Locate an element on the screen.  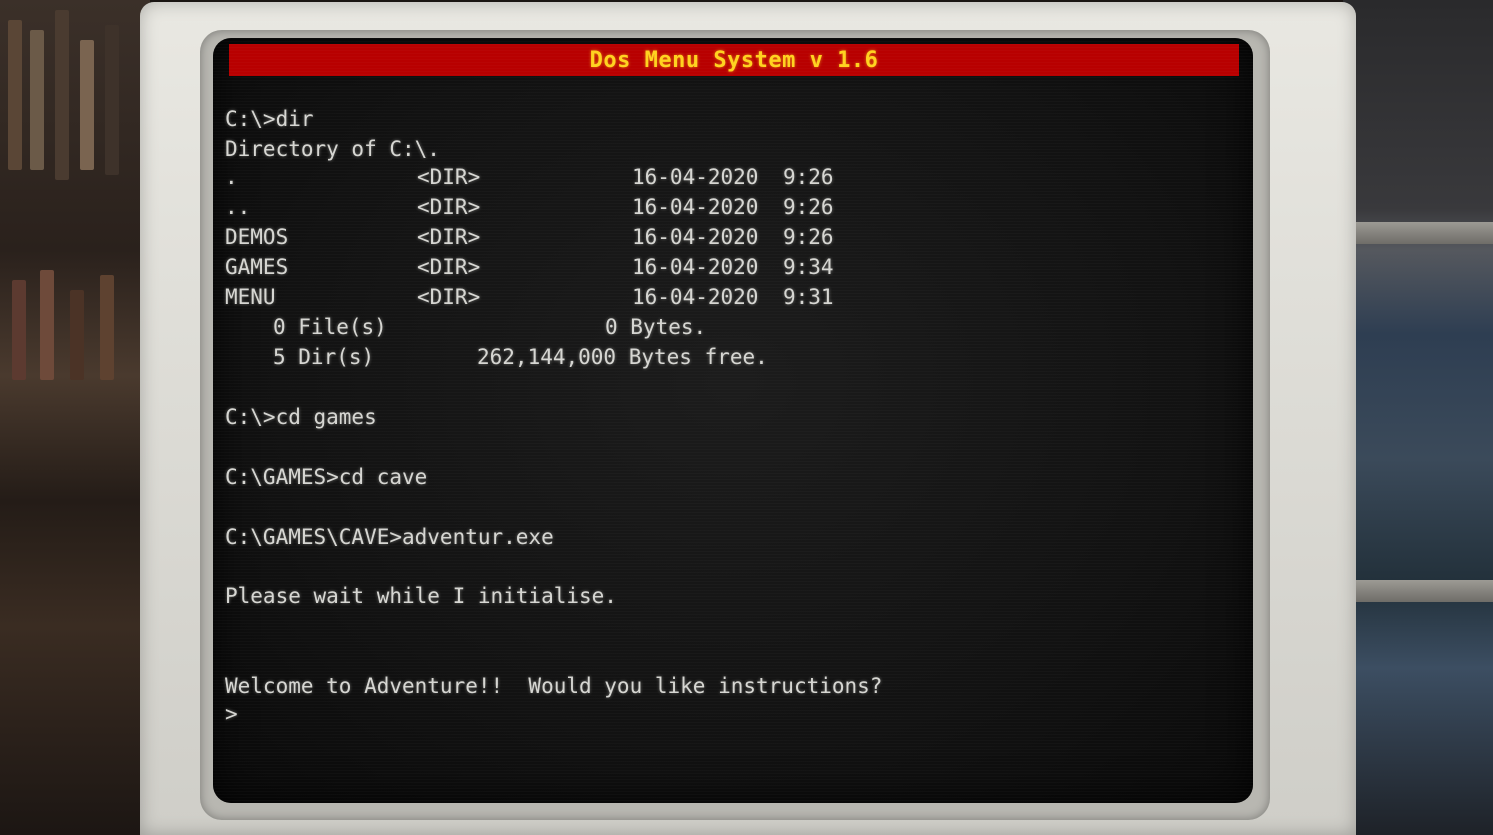
terminal-line: C:\GAMES>cd cave is located at coordinates (326, 477).